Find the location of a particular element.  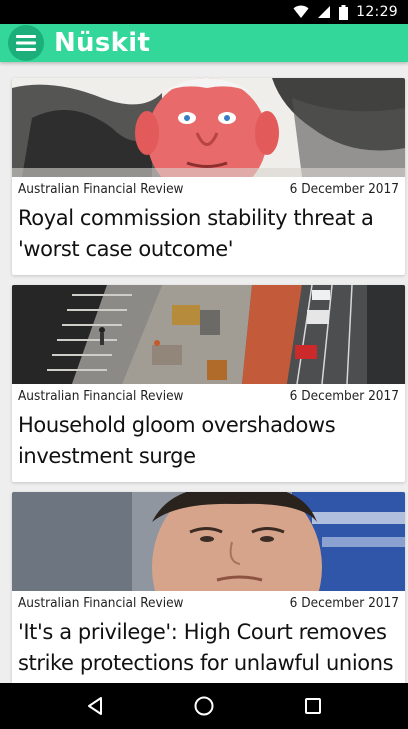

back-icon is located at coordinates (94, 706).